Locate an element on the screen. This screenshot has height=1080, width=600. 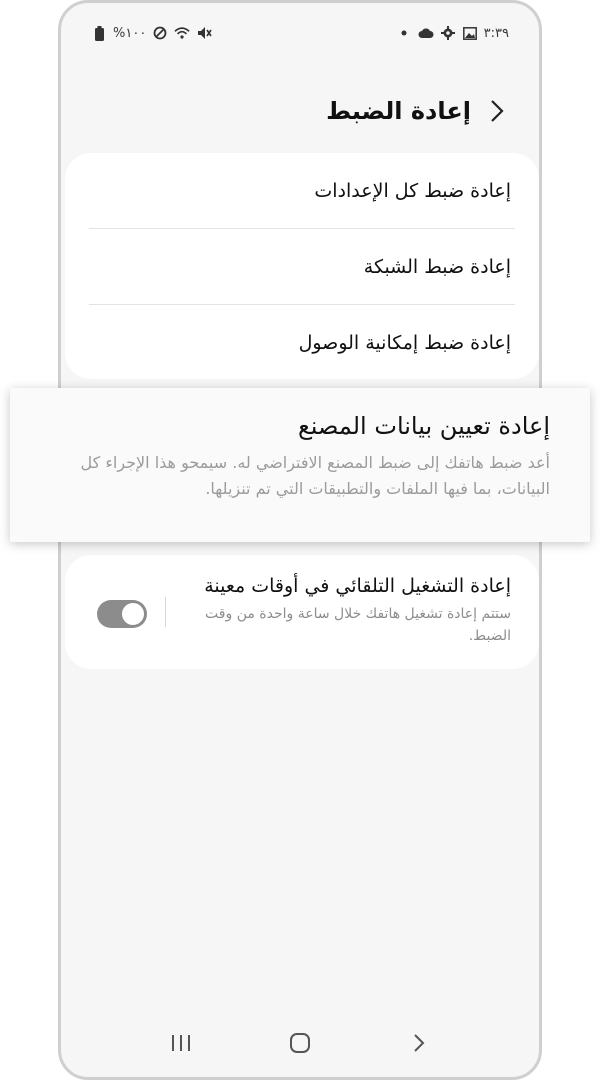
status-left-group: %١٠٠ is located at coordinates (151, 33).